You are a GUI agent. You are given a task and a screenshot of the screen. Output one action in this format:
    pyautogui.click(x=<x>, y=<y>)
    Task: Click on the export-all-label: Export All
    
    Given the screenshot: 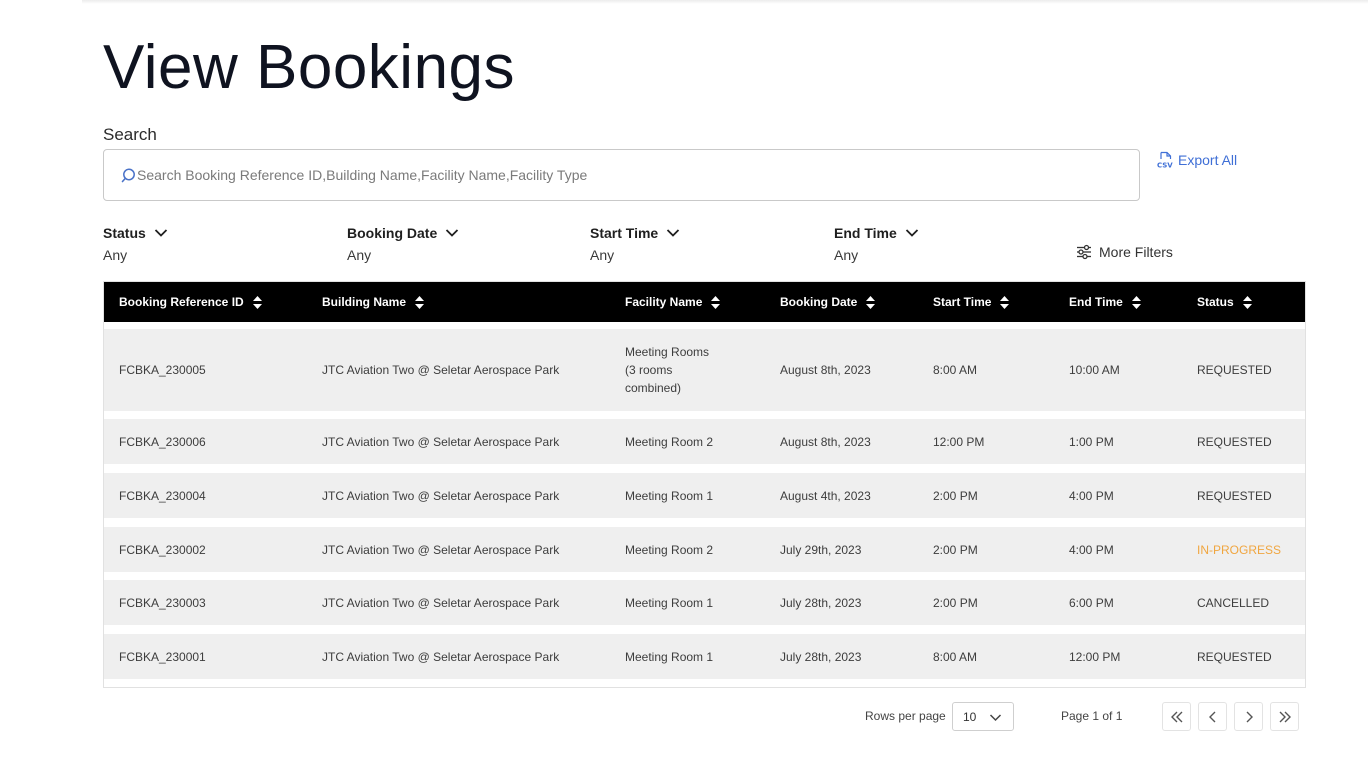 What is the action you would take?
    pyautogui.click(x=1208, y=160)
    